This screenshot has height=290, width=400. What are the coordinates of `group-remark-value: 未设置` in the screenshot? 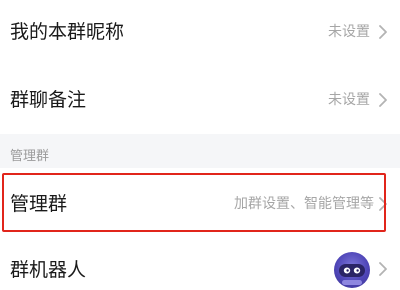 It's located at (349, 100).